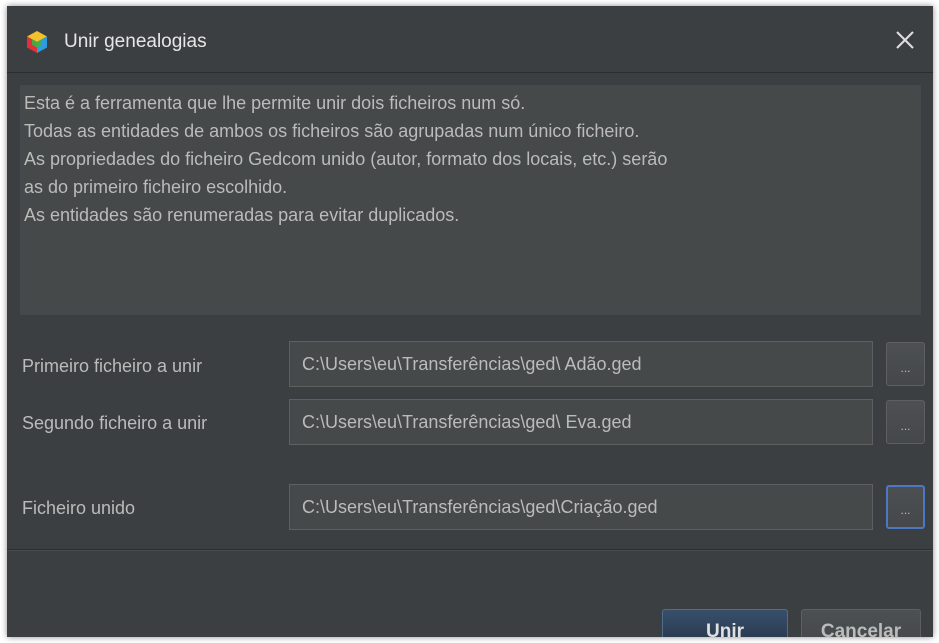 The height and width of the screenshot is (643, 939). I want to click on title-bar: Unir genealogias, so click(470, 39).